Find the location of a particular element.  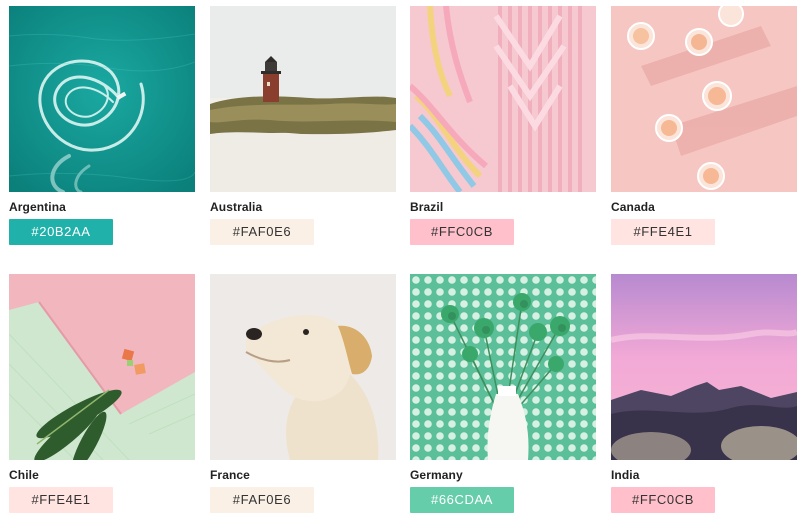

palette-card-india: India #FFC0CB is located at coordinates (704, 393).